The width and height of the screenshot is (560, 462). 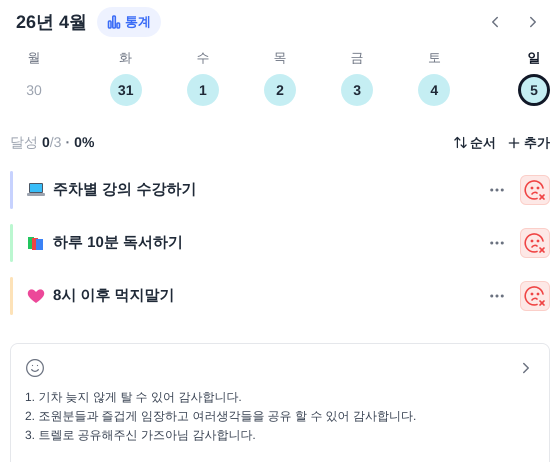 I want to click on weekday-label: 화, so click(x=126, y=57).